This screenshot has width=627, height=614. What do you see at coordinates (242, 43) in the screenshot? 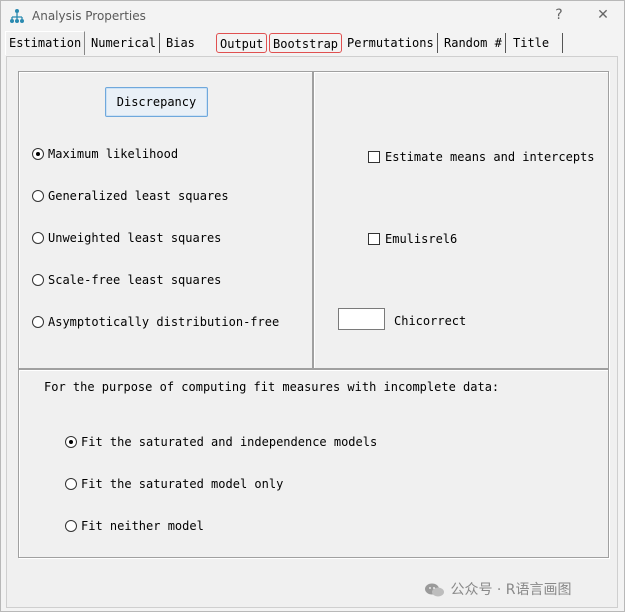
I see `tab-output: Output` at bounding box center [242, 43].